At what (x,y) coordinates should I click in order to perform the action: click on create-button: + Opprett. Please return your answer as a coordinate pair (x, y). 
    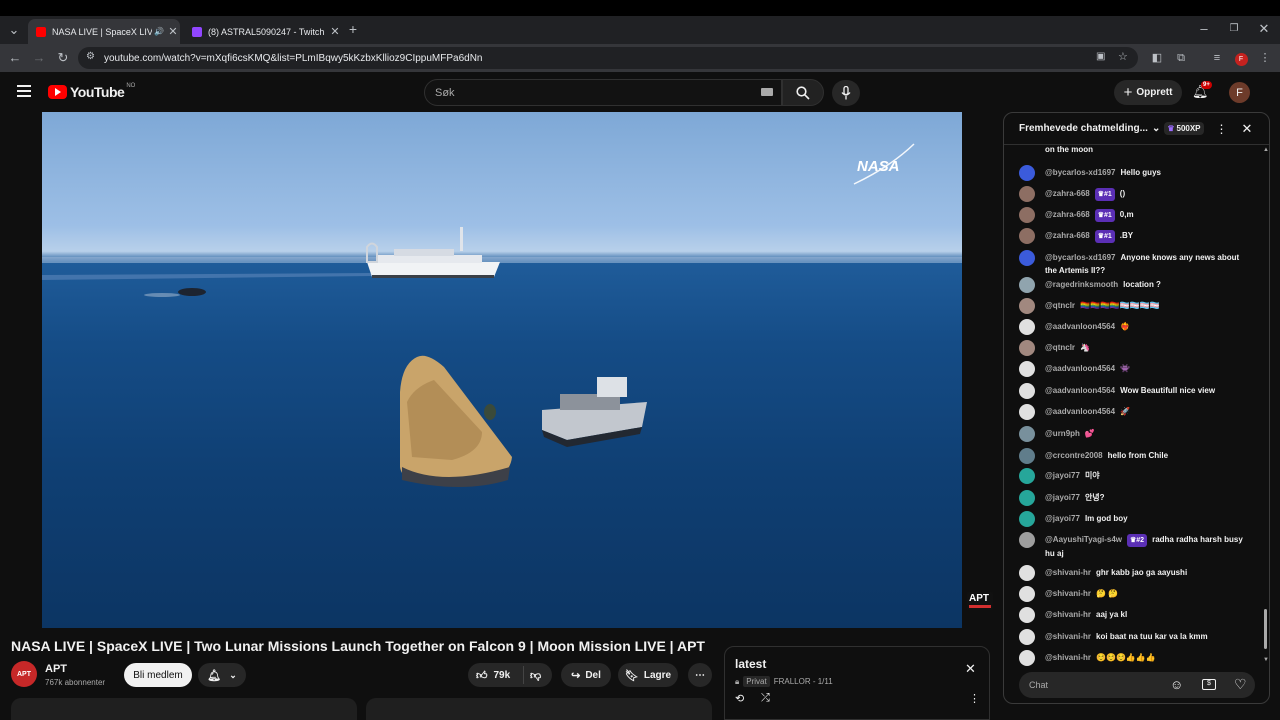
    Looking at the image, I should click on (1148, 92).